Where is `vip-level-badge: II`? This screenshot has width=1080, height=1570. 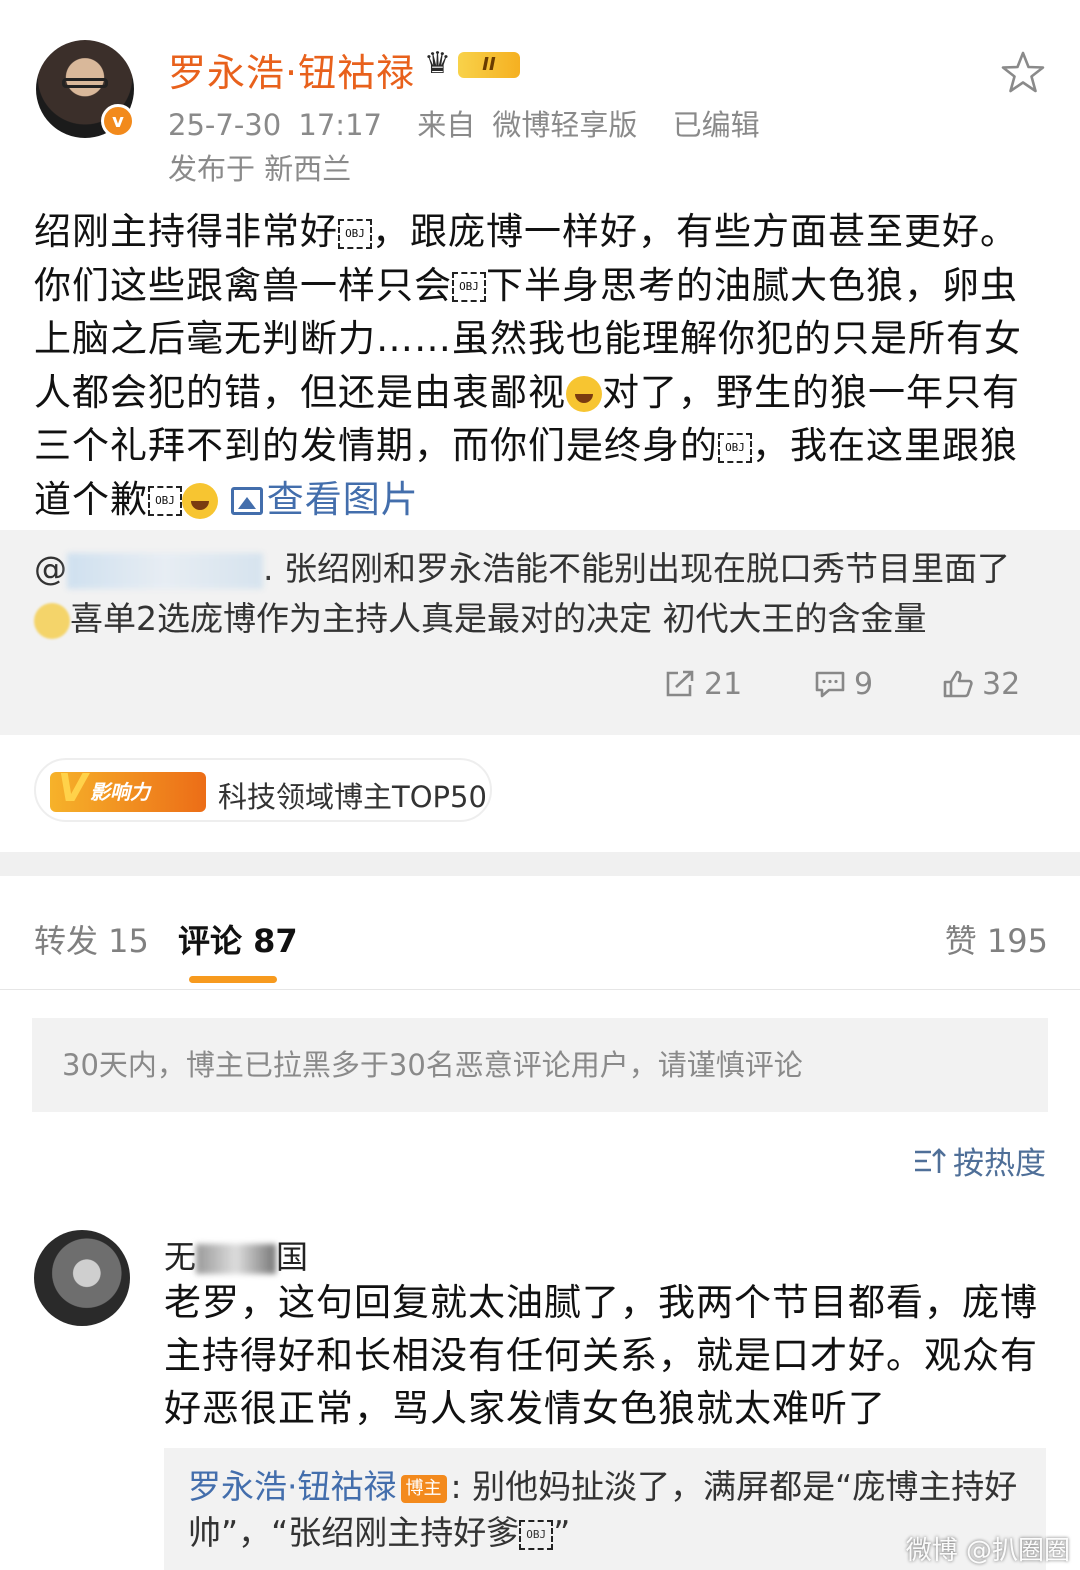
vip-level-badge: II is located at coordinates (489, 65).